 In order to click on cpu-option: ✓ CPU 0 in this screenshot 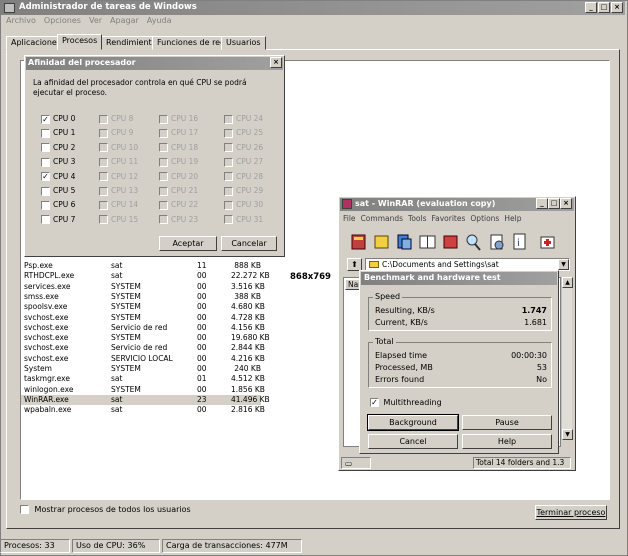, I will do `click(58, 119)`.